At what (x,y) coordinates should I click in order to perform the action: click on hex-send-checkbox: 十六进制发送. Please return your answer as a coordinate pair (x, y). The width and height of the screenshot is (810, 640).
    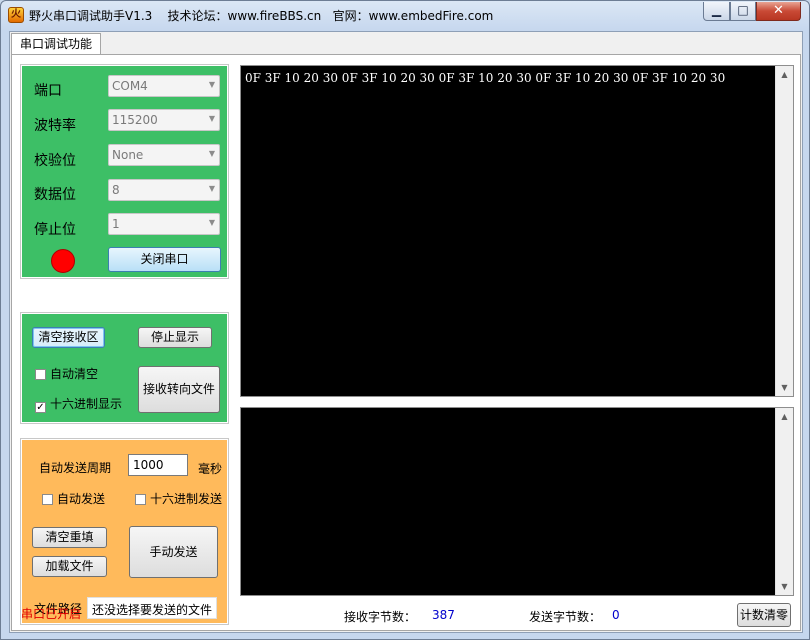
    Looking at the image, I should click on (178, 498).